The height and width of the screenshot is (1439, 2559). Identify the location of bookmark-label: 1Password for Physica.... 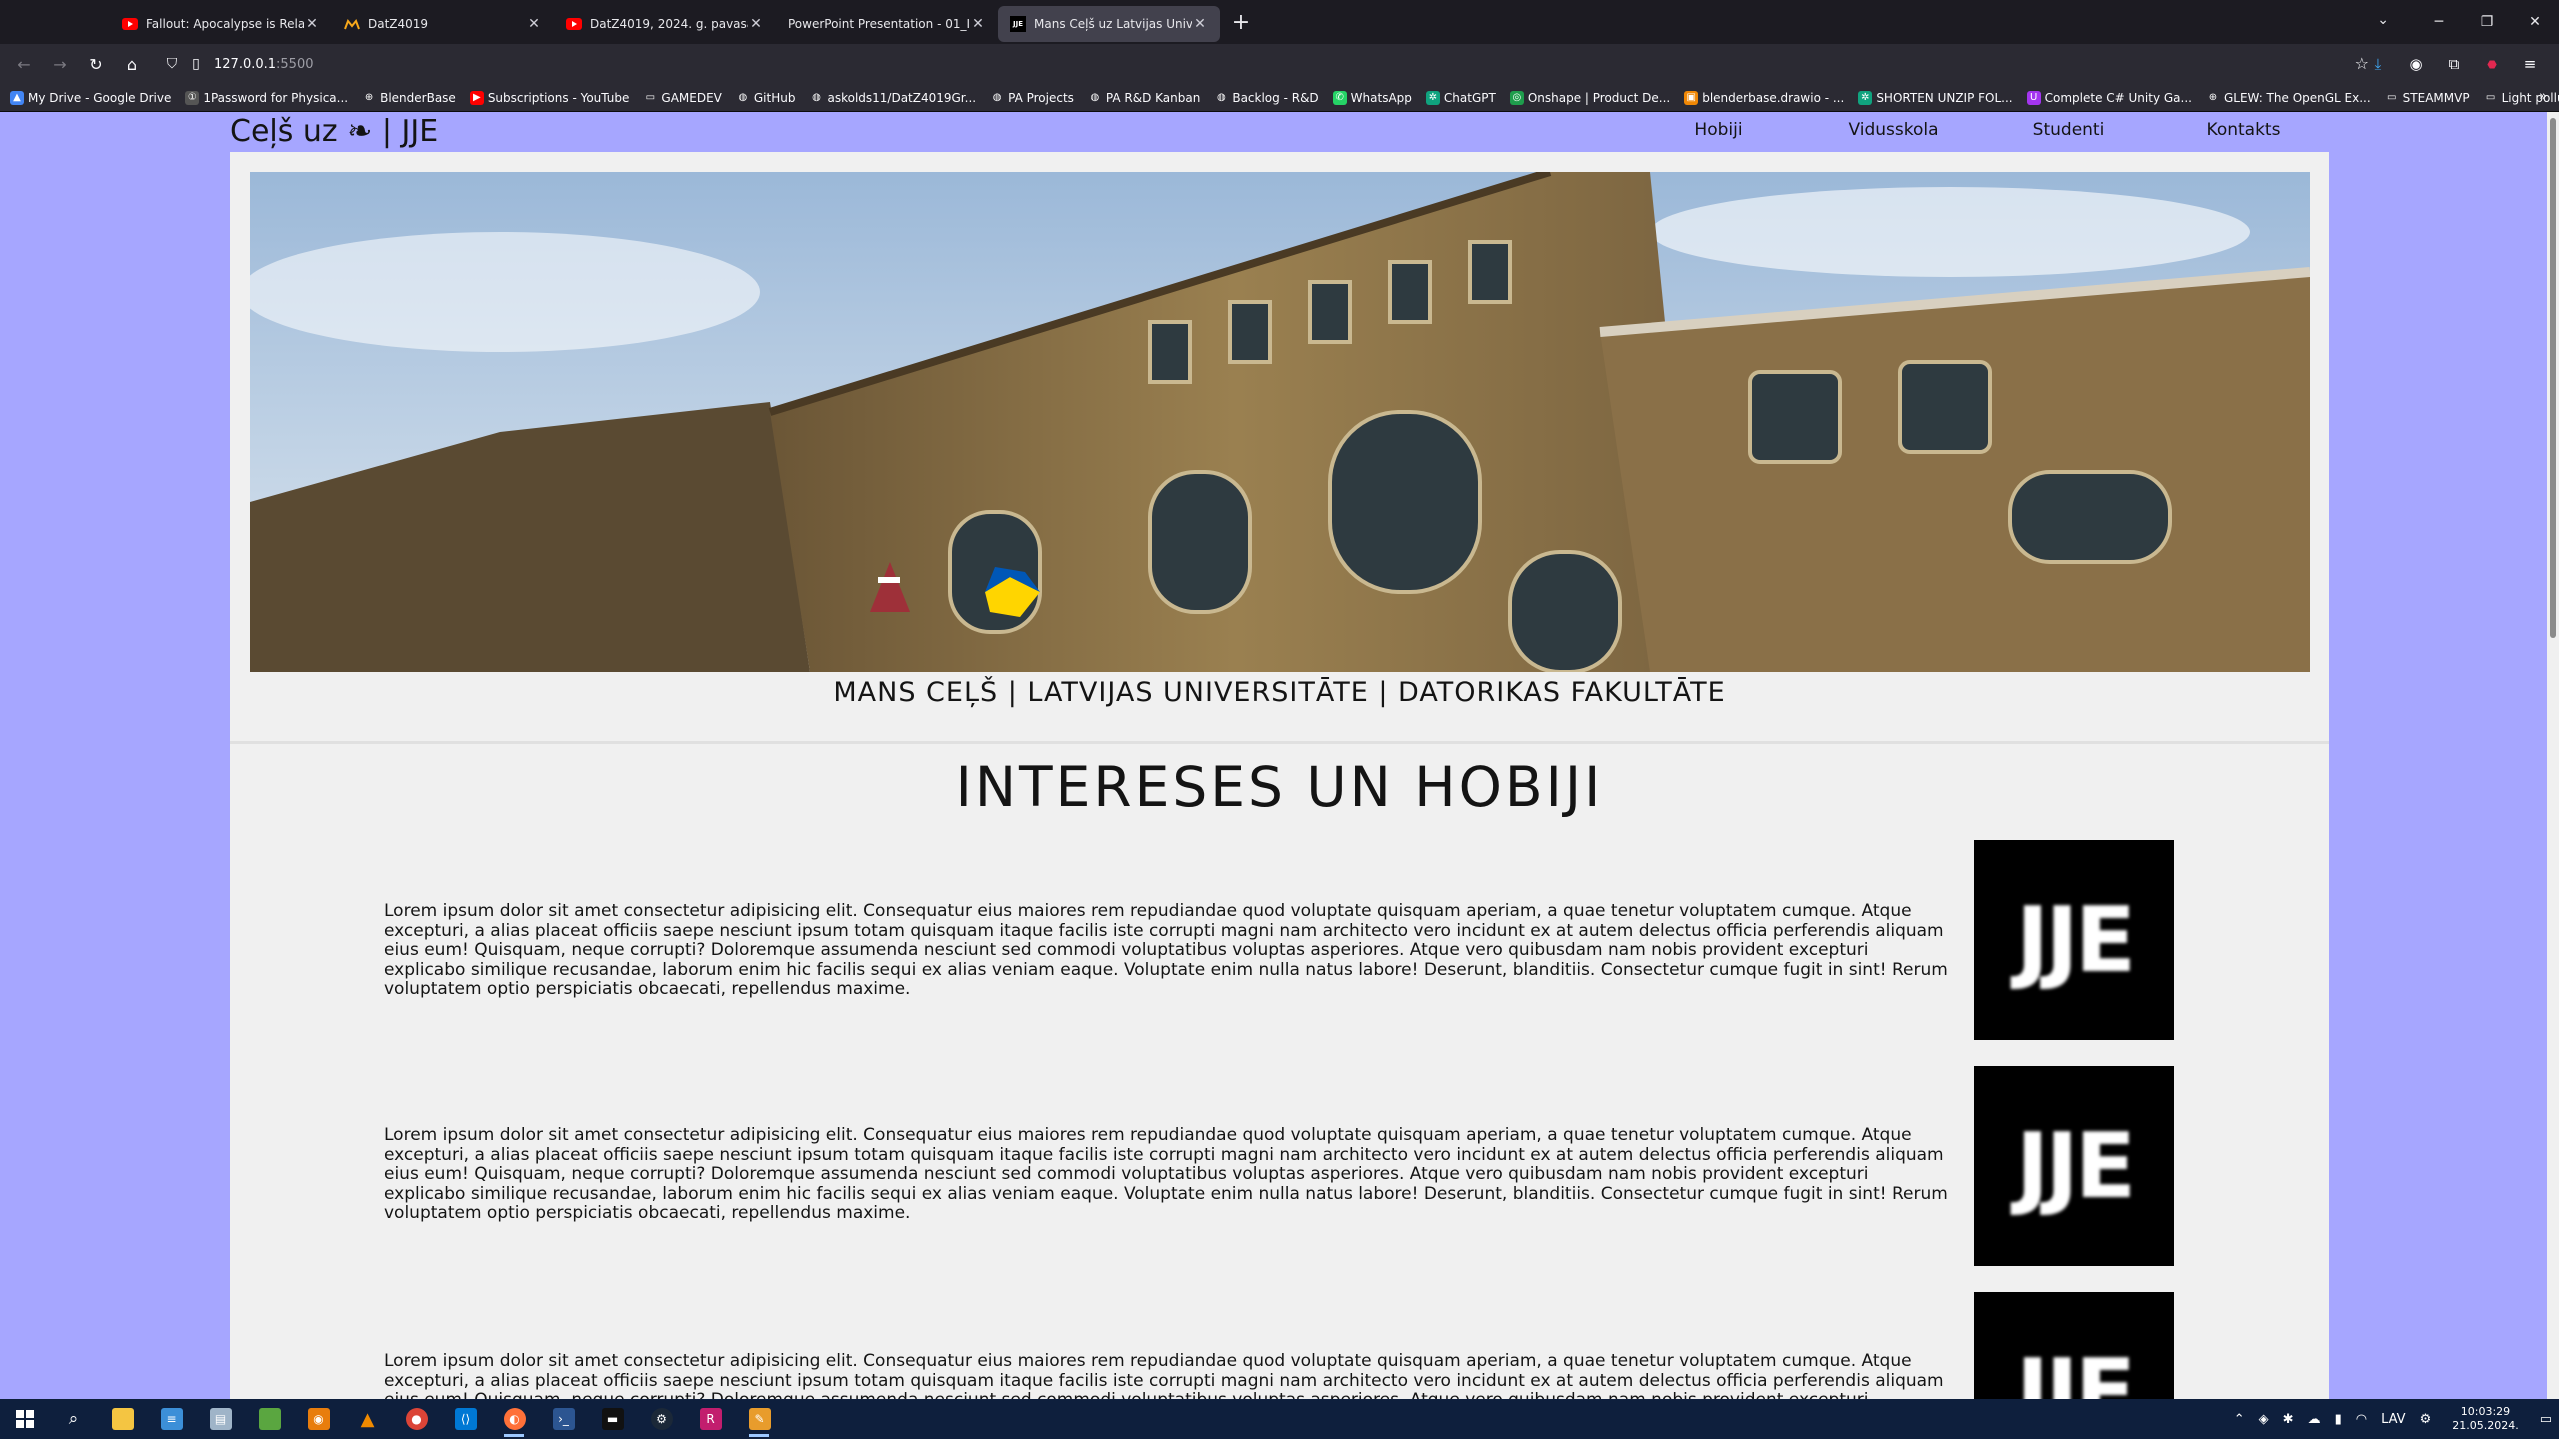
(276, 97).